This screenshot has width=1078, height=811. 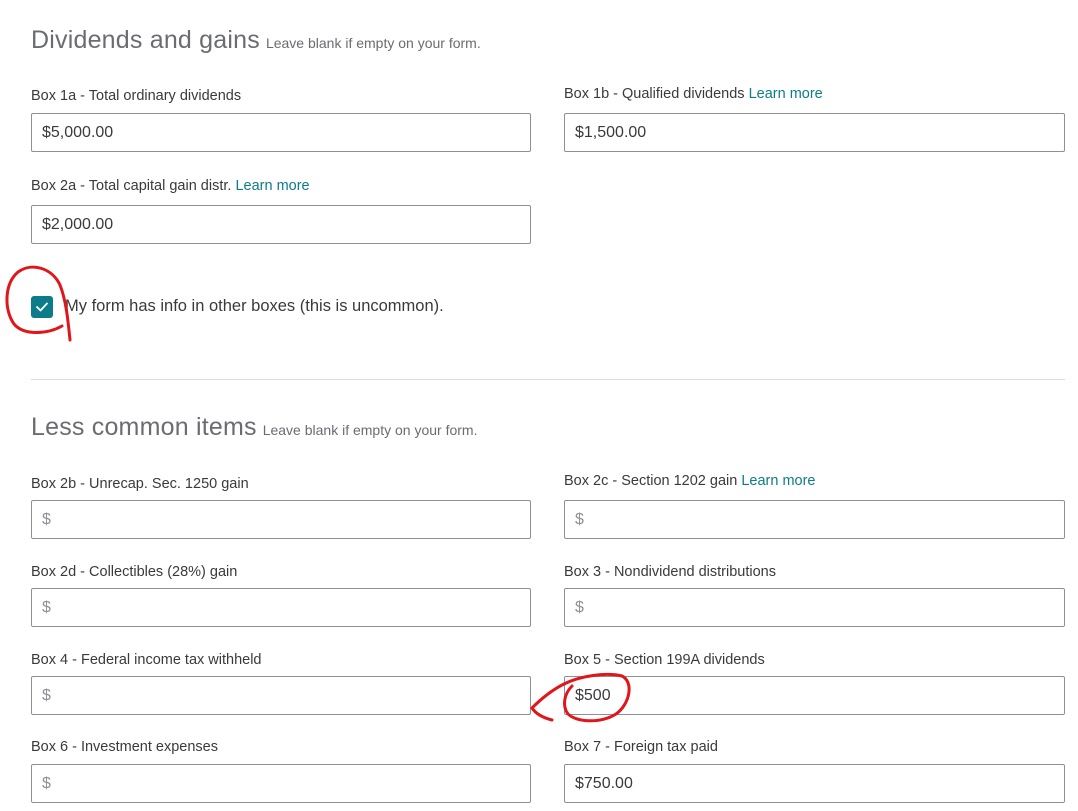 I want to click on box3-input, so click(x=814, y=607).